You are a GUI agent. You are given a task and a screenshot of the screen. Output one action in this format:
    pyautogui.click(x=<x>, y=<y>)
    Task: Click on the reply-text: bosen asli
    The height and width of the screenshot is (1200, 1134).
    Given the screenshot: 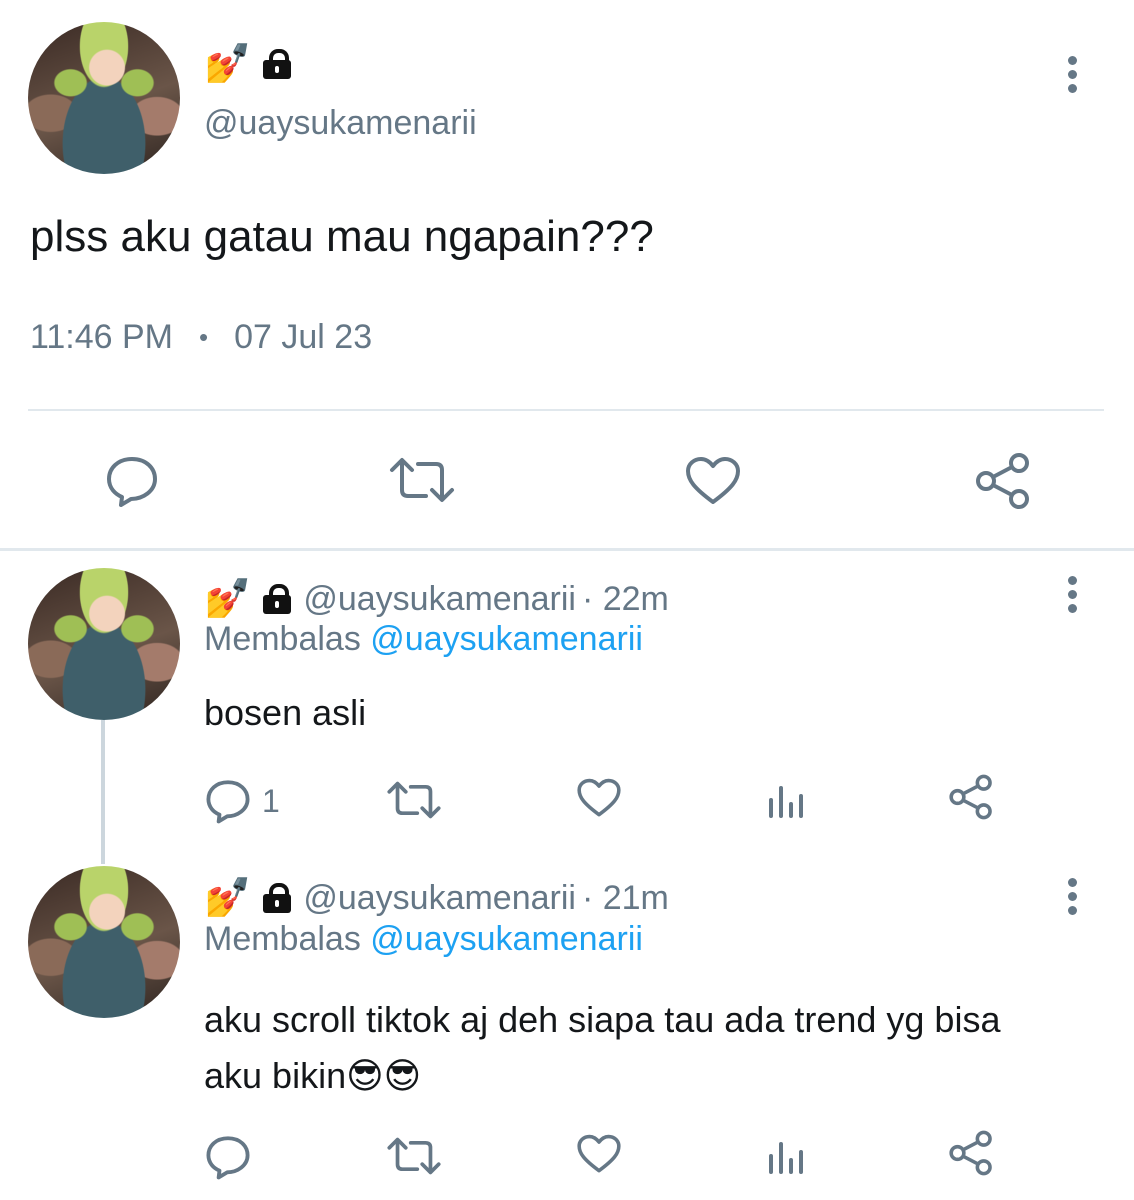 What is the action you would take?
    pyautogui.click(x=285, y=712)
    